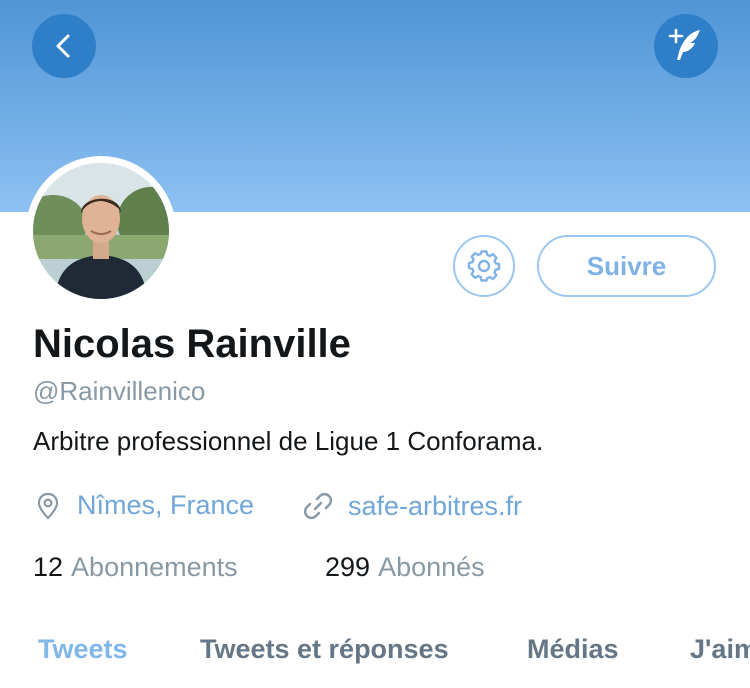 The image size is (750, 688). What do you see at coordinates (83, 649) in the screenshot?
I see `tab-tweets: Tweets` at bounding box center [83, 649].